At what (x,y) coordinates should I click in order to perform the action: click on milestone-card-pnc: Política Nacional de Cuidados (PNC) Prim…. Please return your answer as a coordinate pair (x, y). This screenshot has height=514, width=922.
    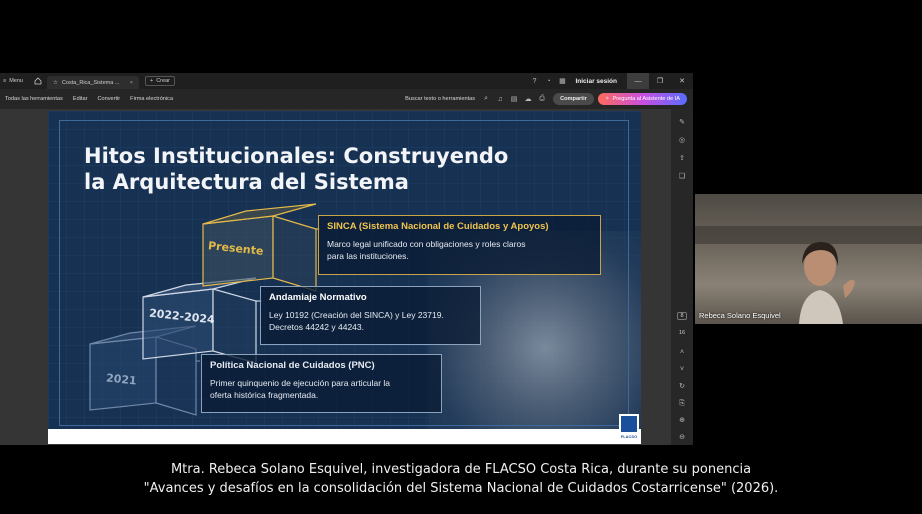
    Looking at the image, I should click on (321, 383).